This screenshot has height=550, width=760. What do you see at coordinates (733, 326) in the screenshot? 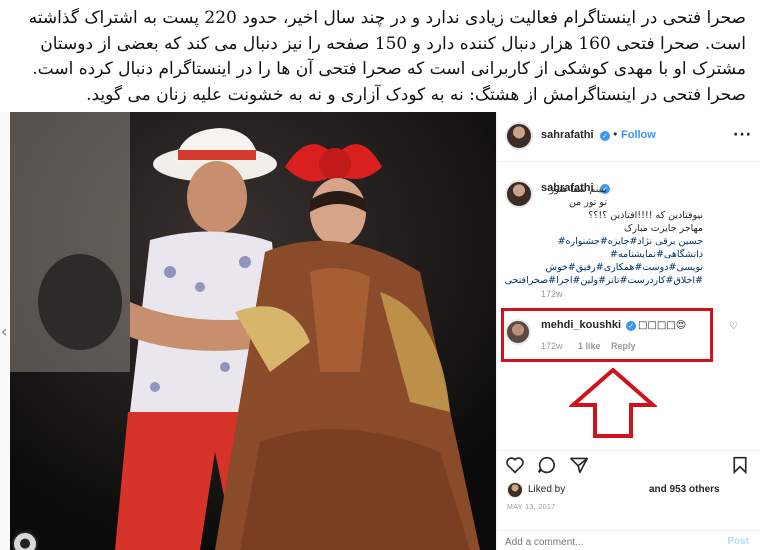
I see `like-comment-heart-icon: ♡` at bounding box center [733, 326].